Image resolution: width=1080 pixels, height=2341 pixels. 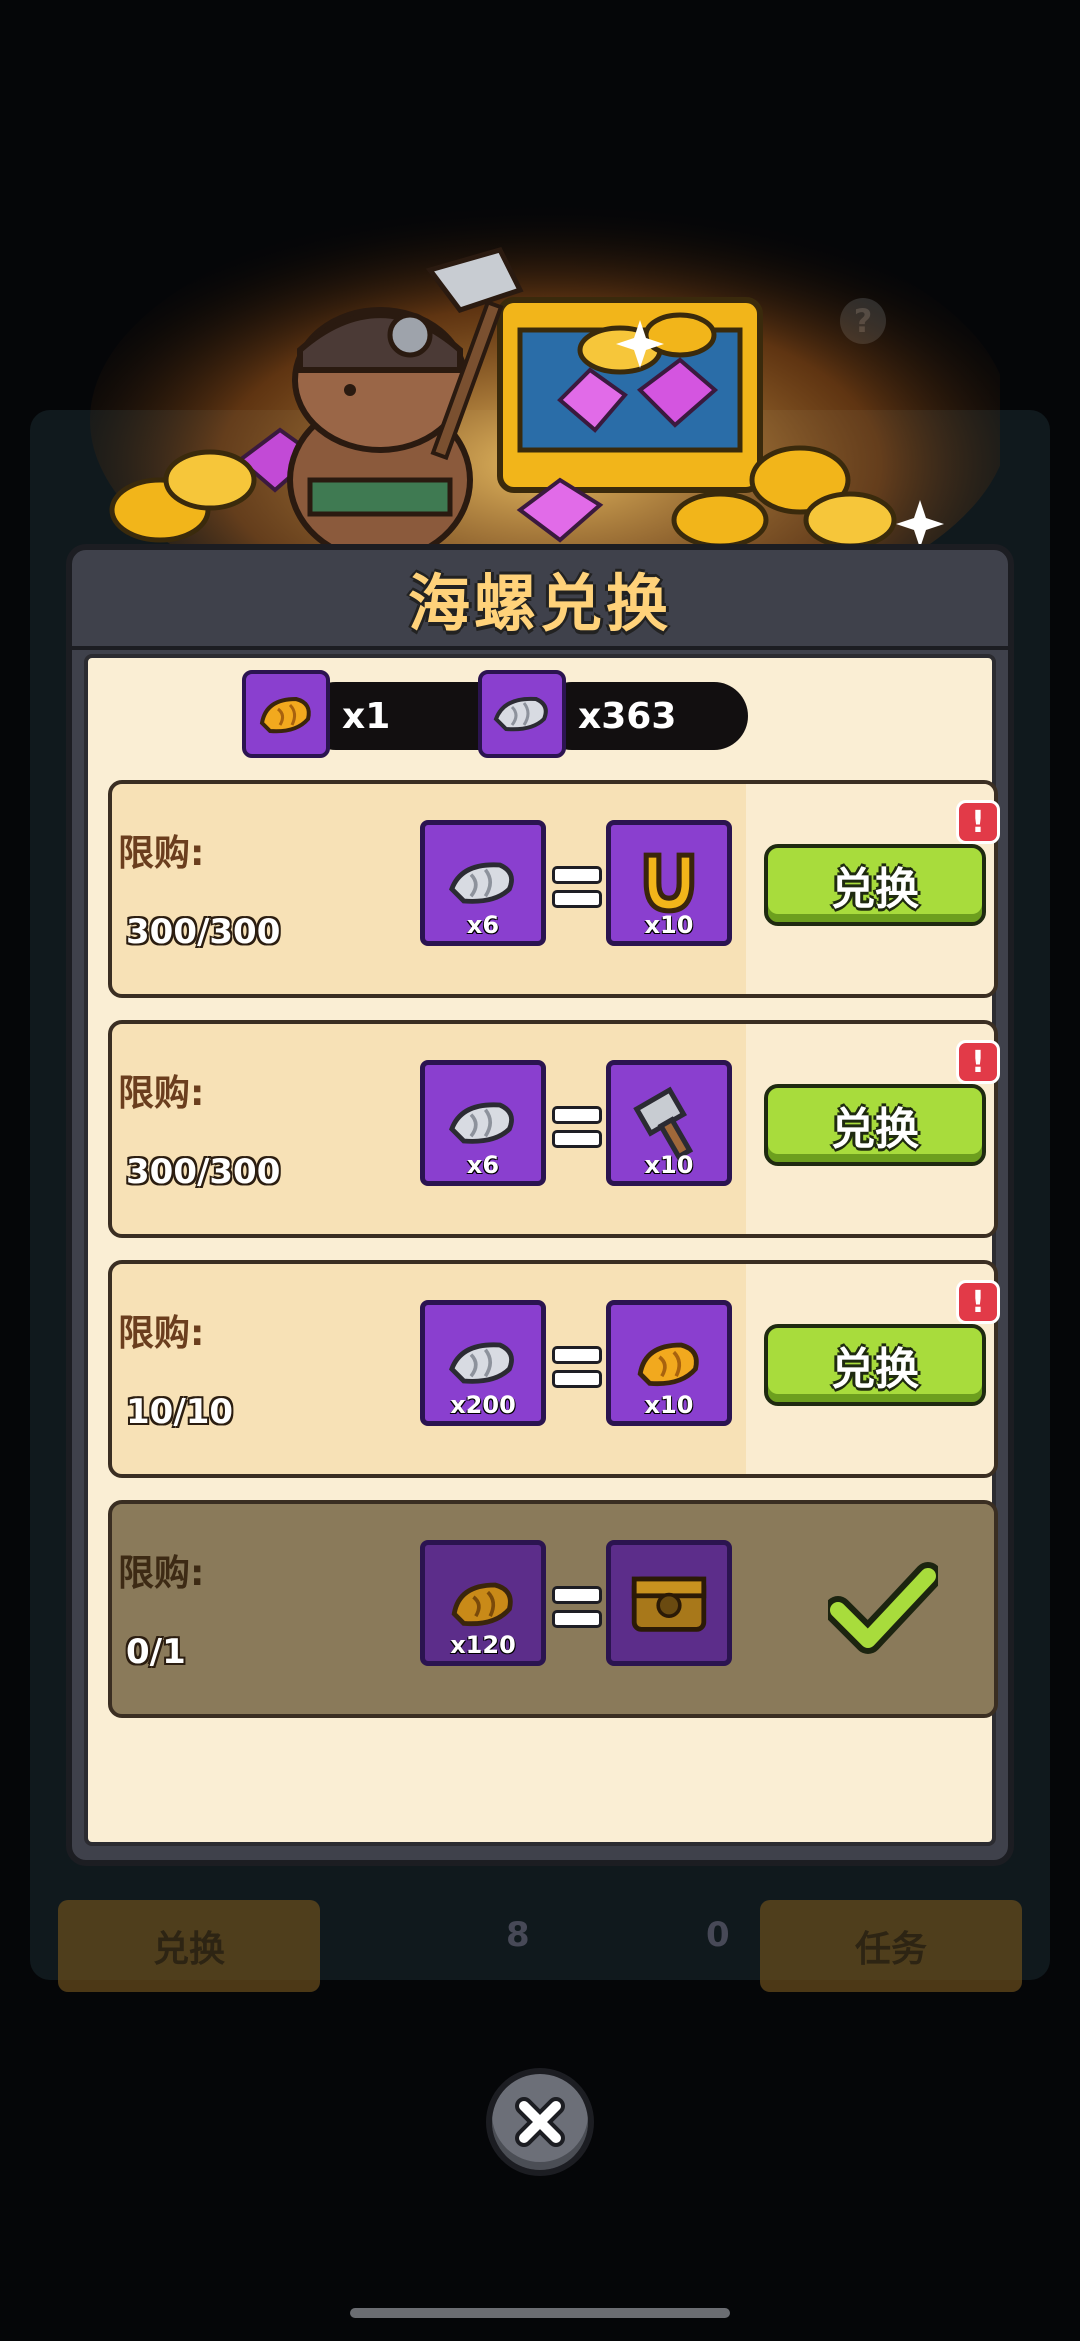 What do you see at coordinates (545, 380) in the screenshot?
I see `treasure-banner-illustration` at bounding box center [545, 380].